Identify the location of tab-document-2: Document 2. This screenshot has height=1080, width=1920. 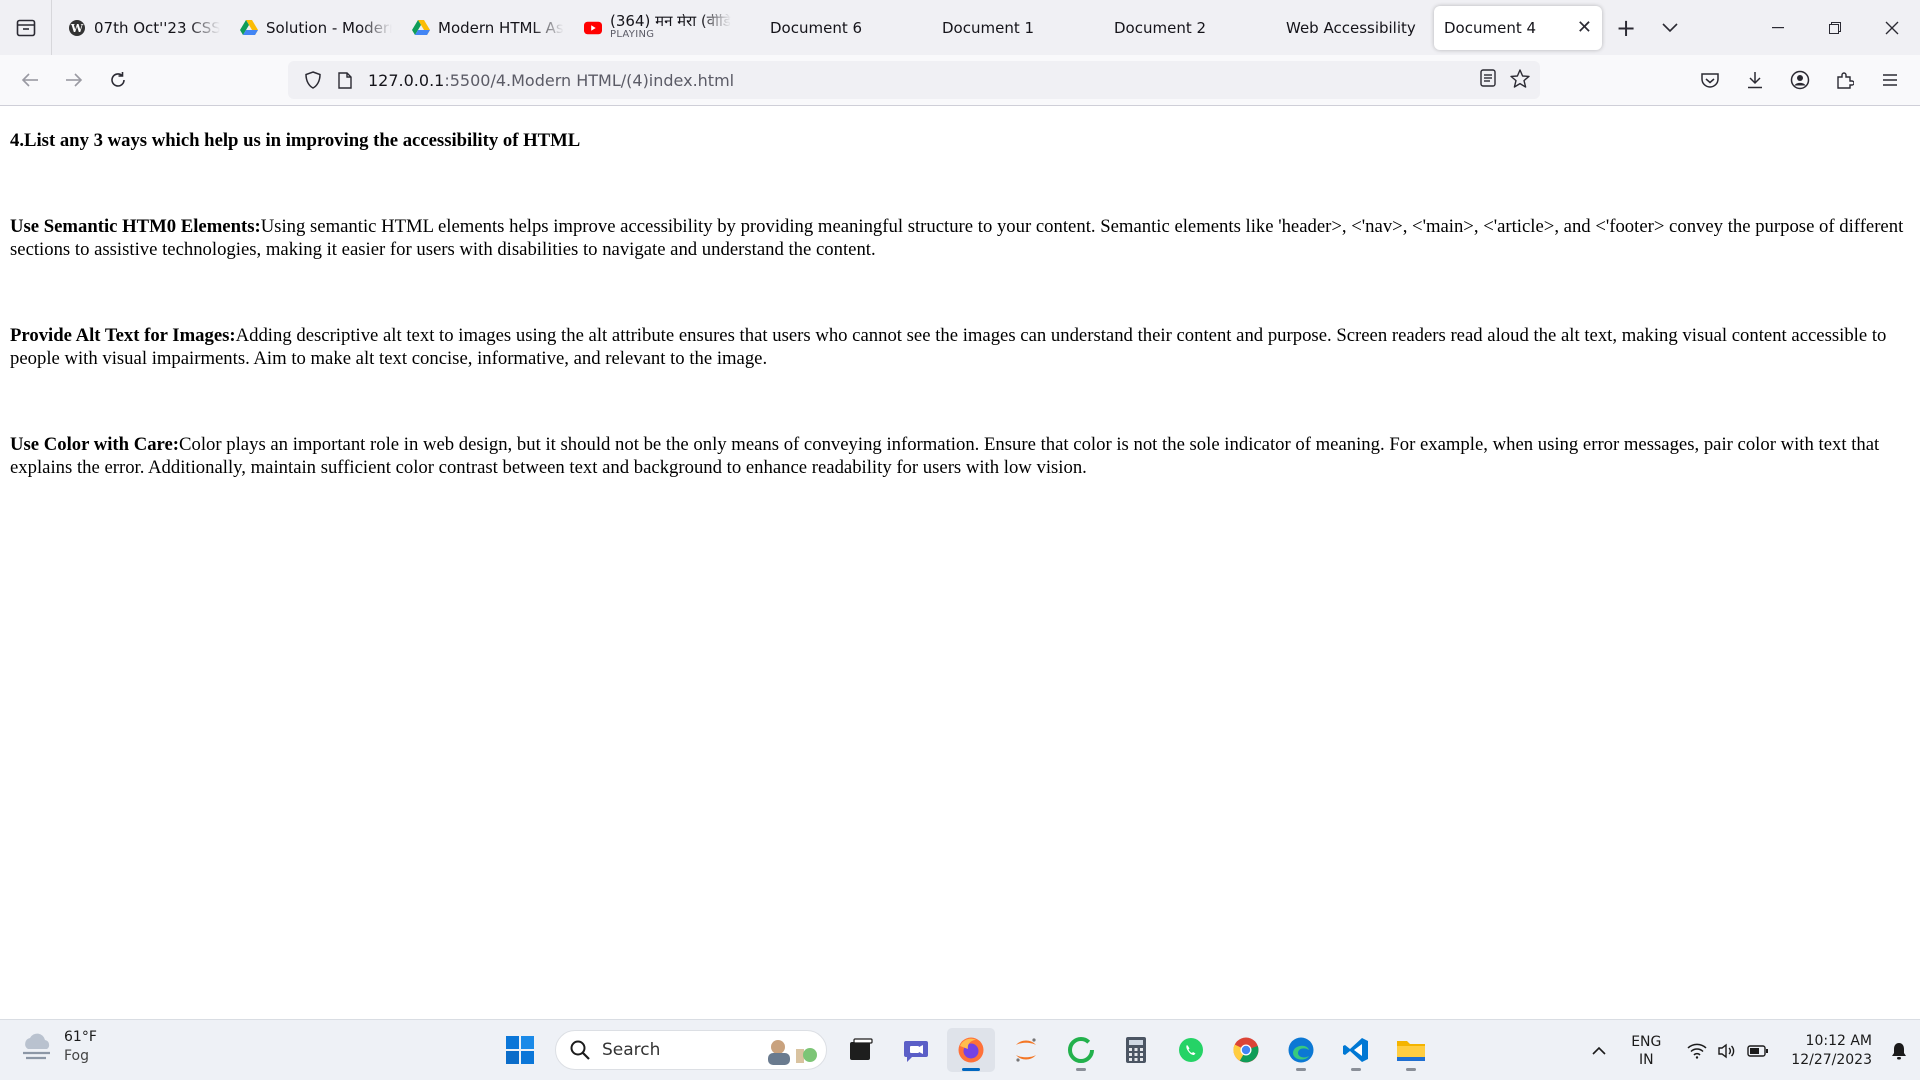
(1176, 28).